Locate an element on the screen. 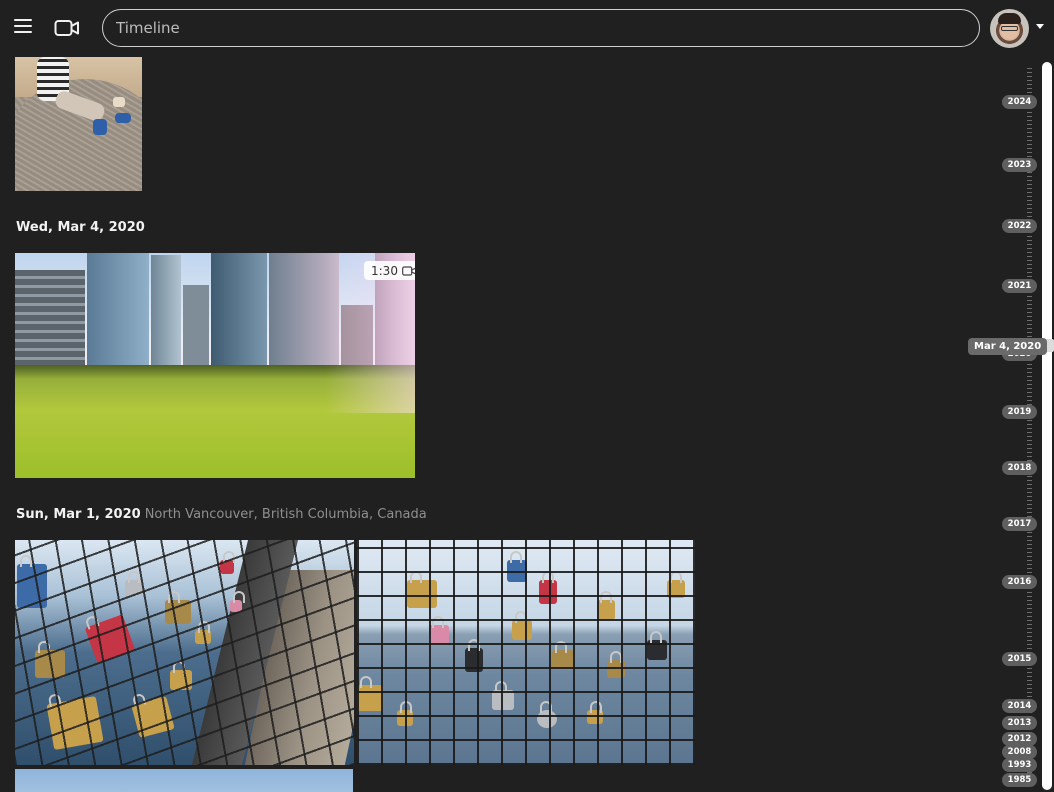  video-thumbnail-park: 1:30 is located at coordinates (215, 365).